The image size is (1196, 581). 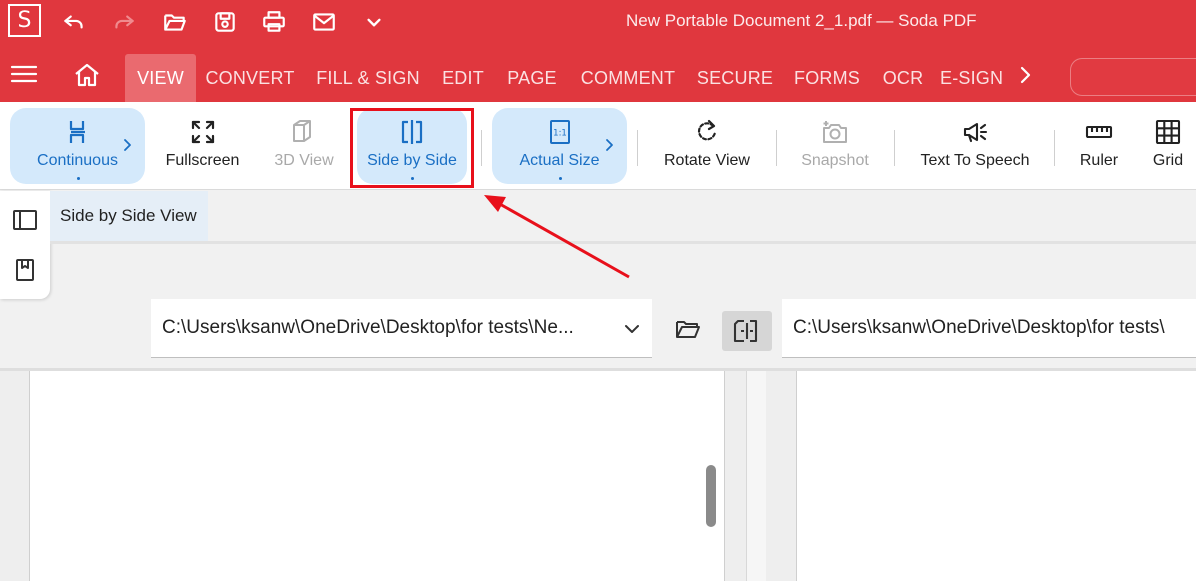 I want to click on megaphone-icon, so click(x=975, y=132).